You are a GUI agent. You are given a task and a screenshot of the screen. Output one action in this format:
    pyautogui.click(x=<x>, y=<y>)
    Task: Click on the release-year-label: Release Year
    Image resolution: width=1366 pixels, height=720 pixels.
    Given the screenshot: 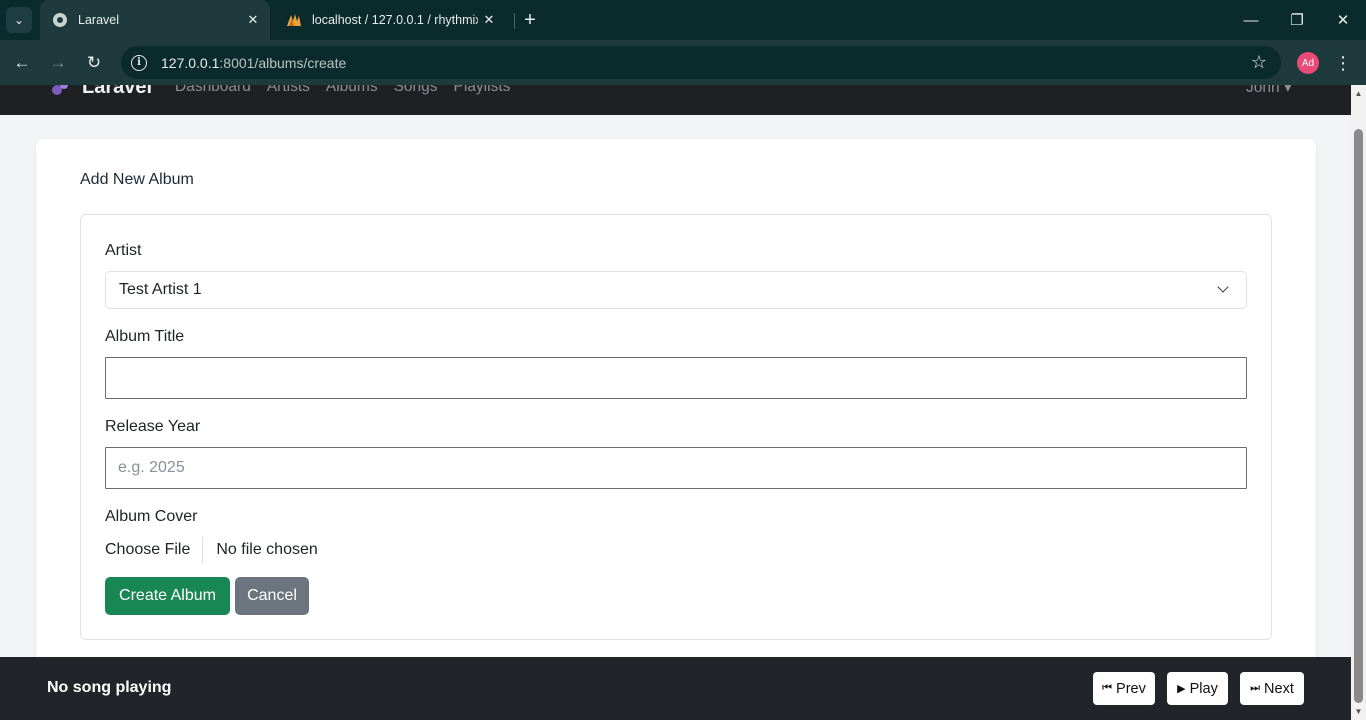 What is the action you would take?
    pyautogui.click(x=153, y=426)
    